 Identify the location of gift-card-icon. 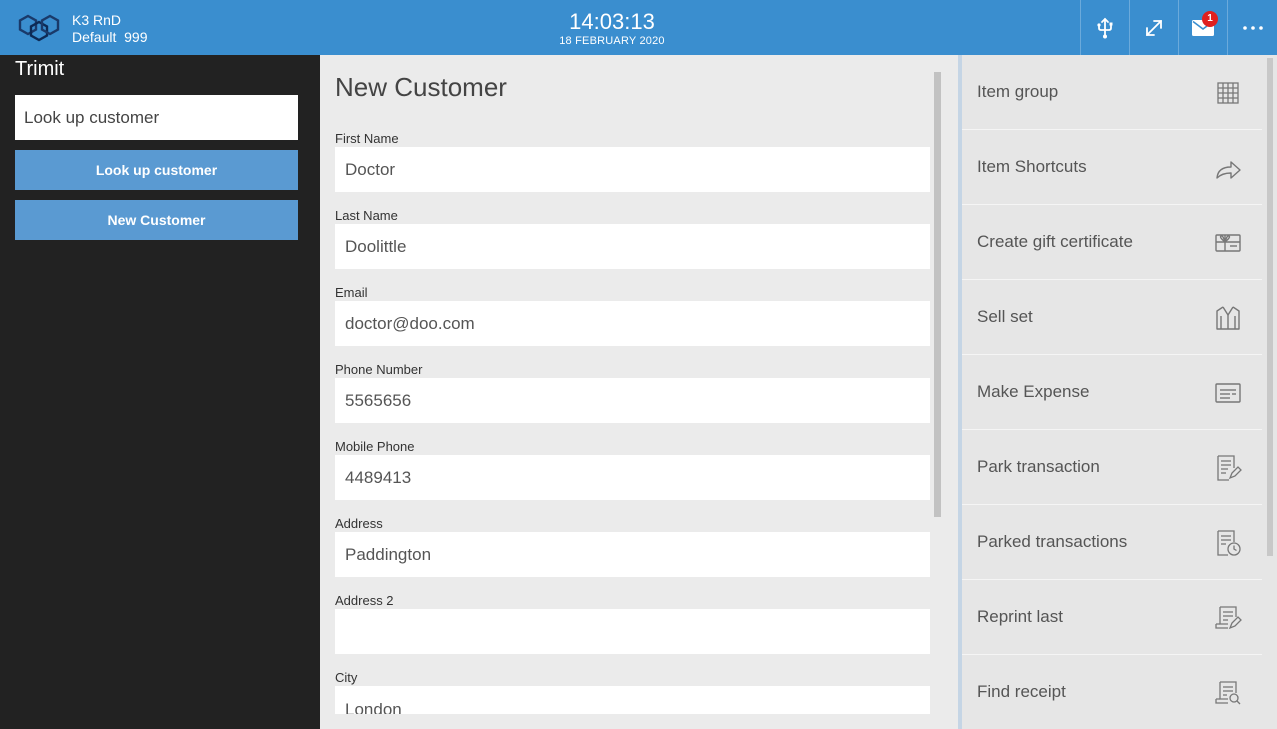
(1228, 243).